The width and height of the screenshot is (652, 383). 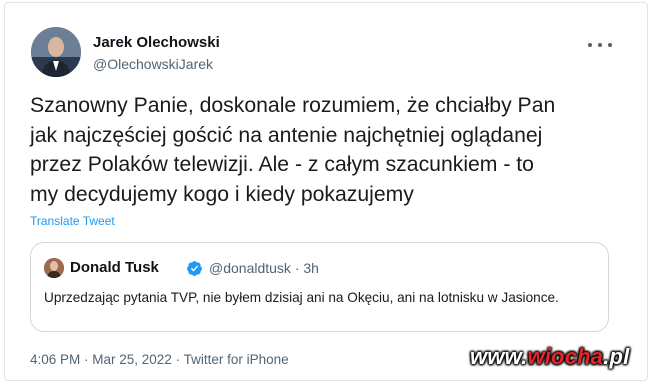 I want to click on quoted-author-handle-time: @donaldtusk · 3h, so click(x=264, y=268).